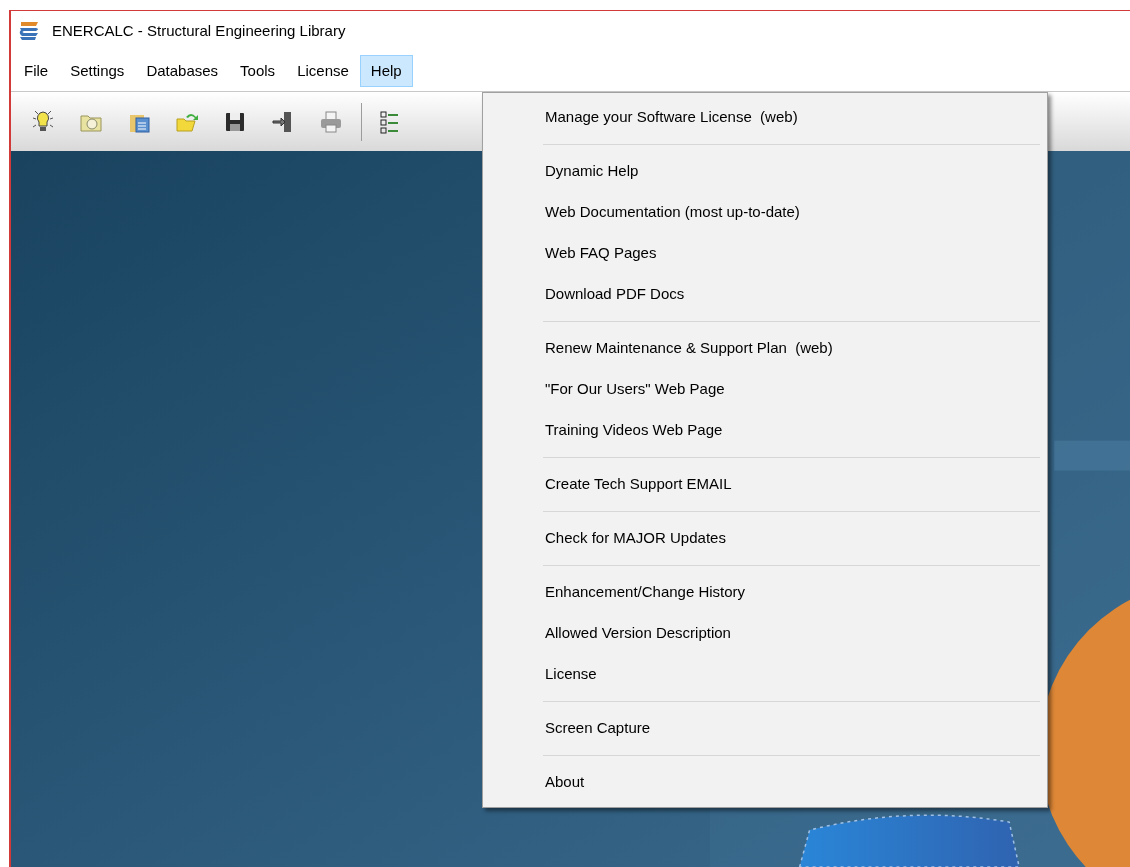  I want to click on menu-item: Databases, so click(182, 71).